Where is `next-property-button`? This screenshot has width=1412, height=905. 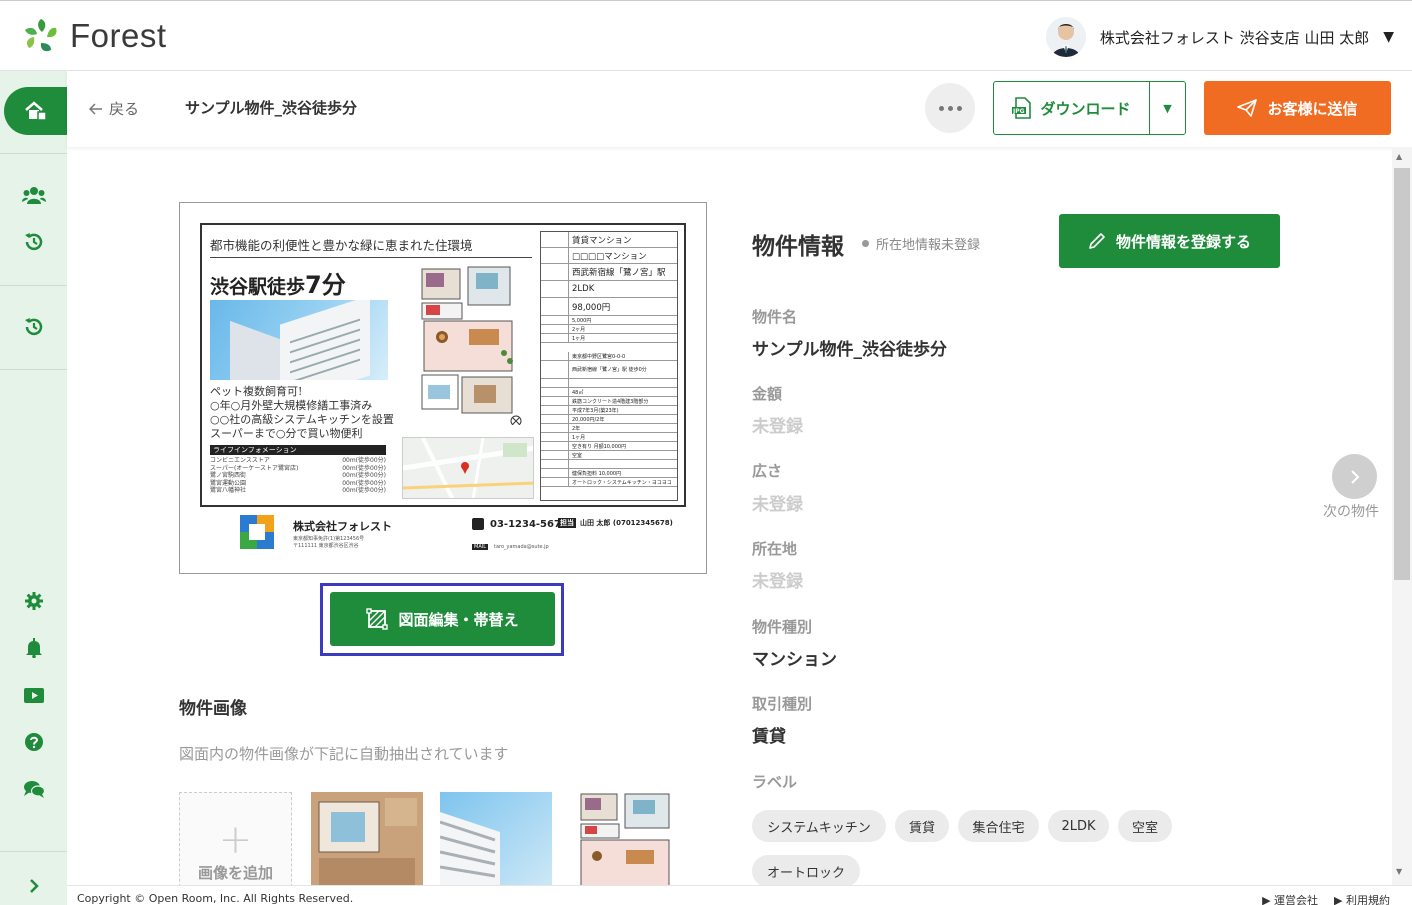
next-property-button is located at coordinates (1354, 476).